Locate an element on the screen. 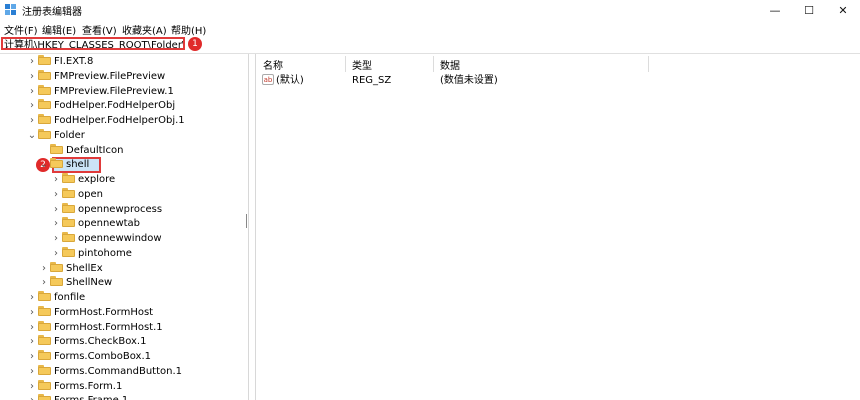 The height and width of the screenshot is (400, 860). tree-item: › FMPreview.FilePreview.1 is located at coordinates (100, 91).